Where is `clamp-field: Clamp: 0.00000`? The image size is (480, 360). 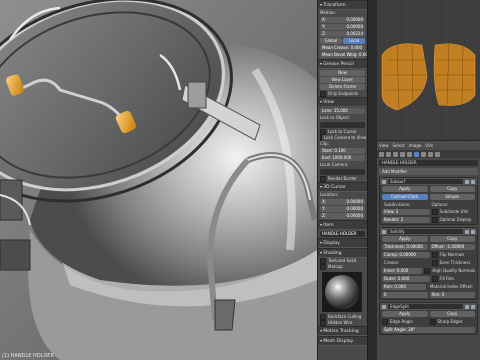
clamp-field: Clamp: 0.00000 is located at coordinates (406, 255).